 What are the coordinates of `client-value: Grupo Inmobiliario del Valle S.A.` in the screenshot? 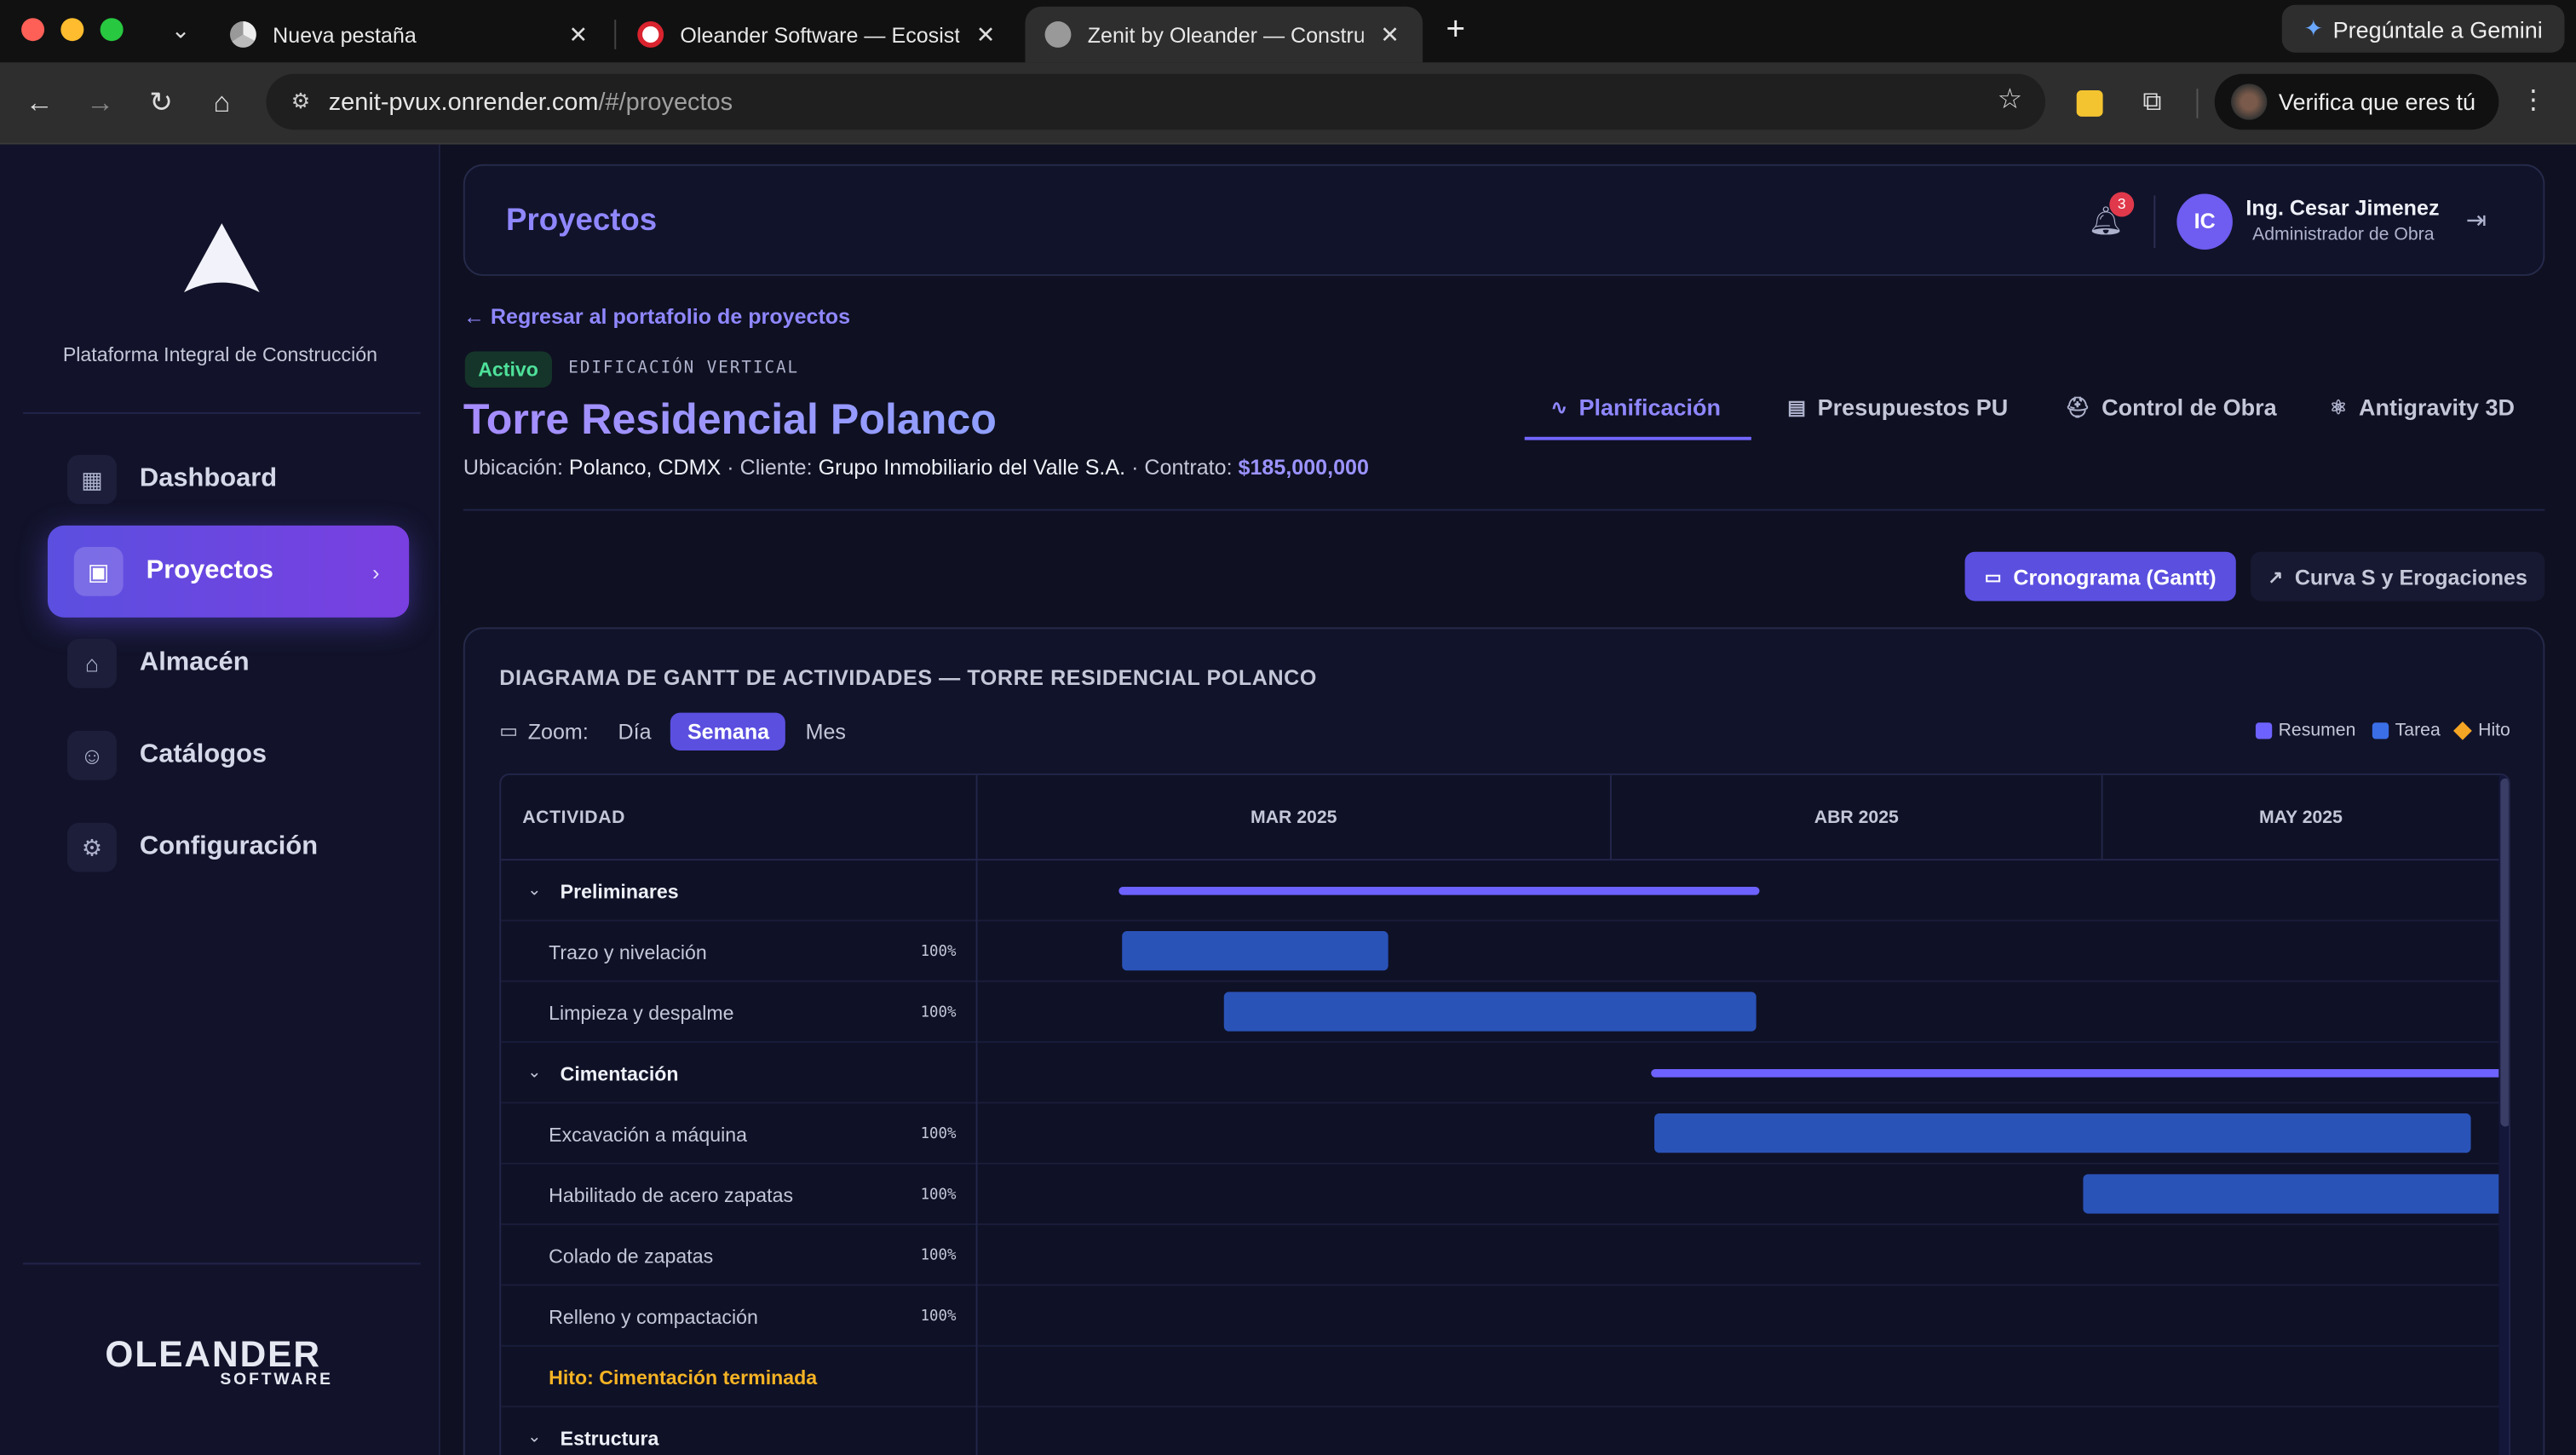 It's located at (972, 467).